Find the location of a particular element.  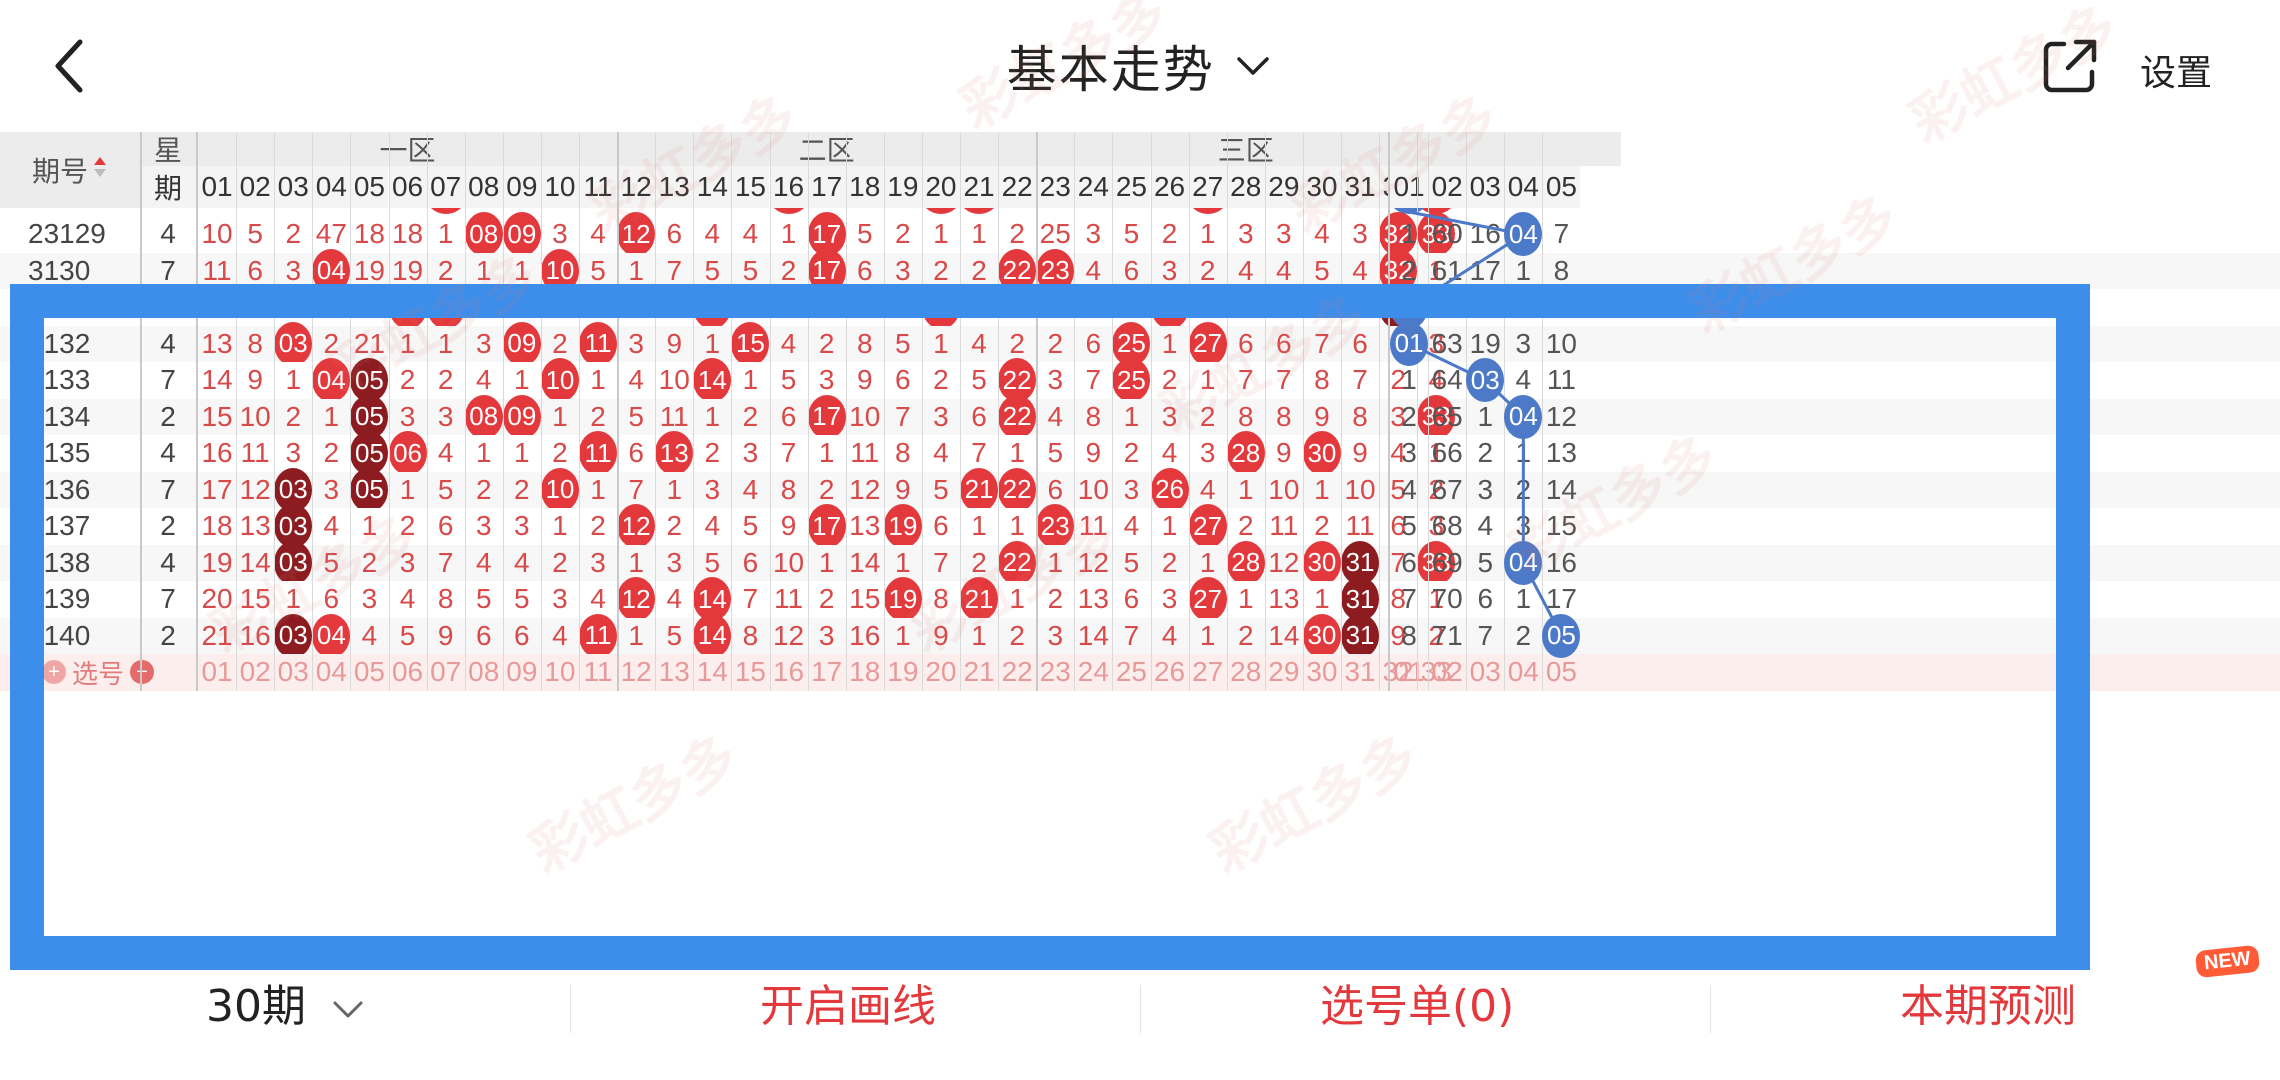

pick-list-button: 选号单(0) is located at coordinates (1417, 1002).